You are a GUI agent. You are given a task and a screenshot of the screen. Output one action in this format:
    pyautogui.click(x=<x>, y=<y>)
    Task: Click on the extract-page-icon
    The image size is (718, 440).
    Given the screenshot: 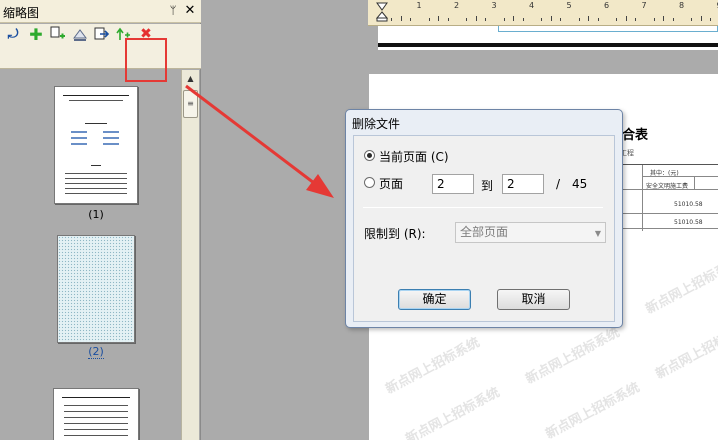 What is the action you would take?
    pyautogui.click(x=102, y=34)
    